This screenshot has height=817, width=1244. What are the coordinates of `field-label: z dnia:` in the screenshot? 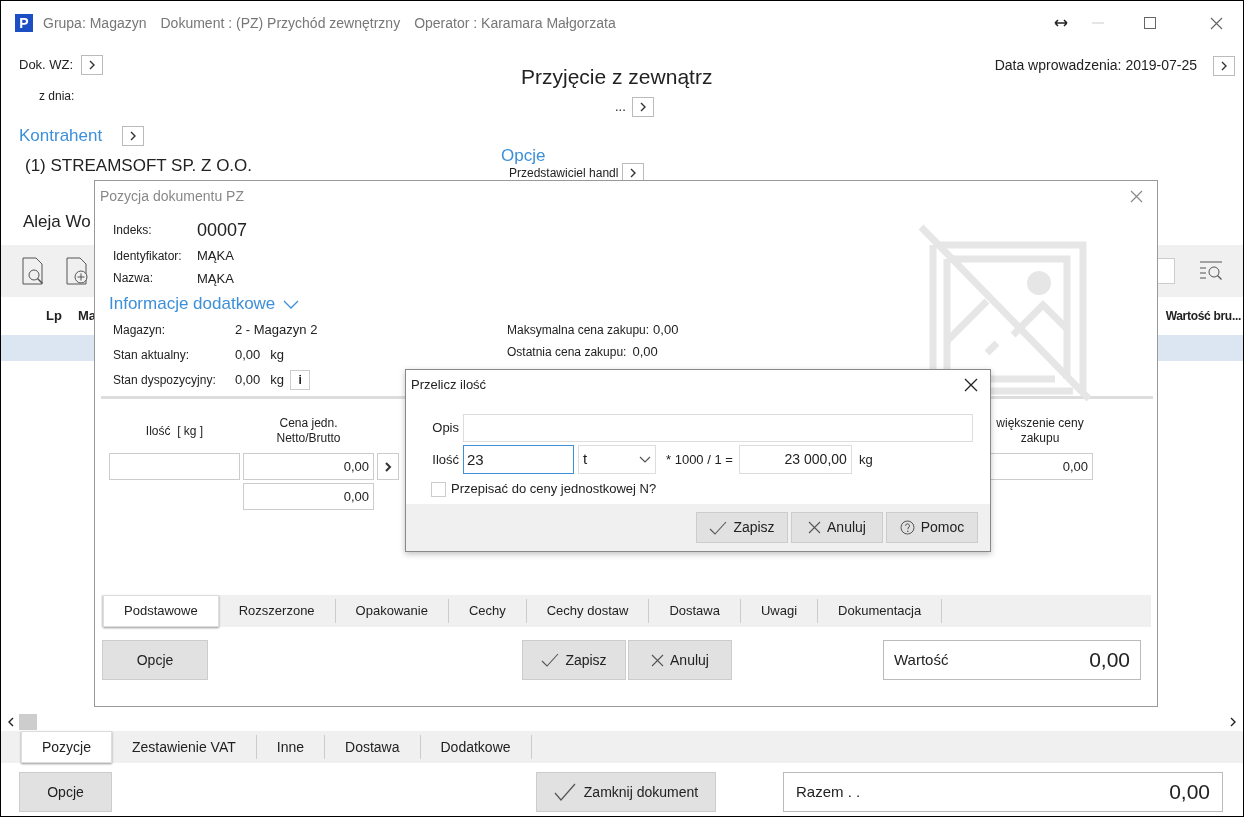 It's located at (57, 96).